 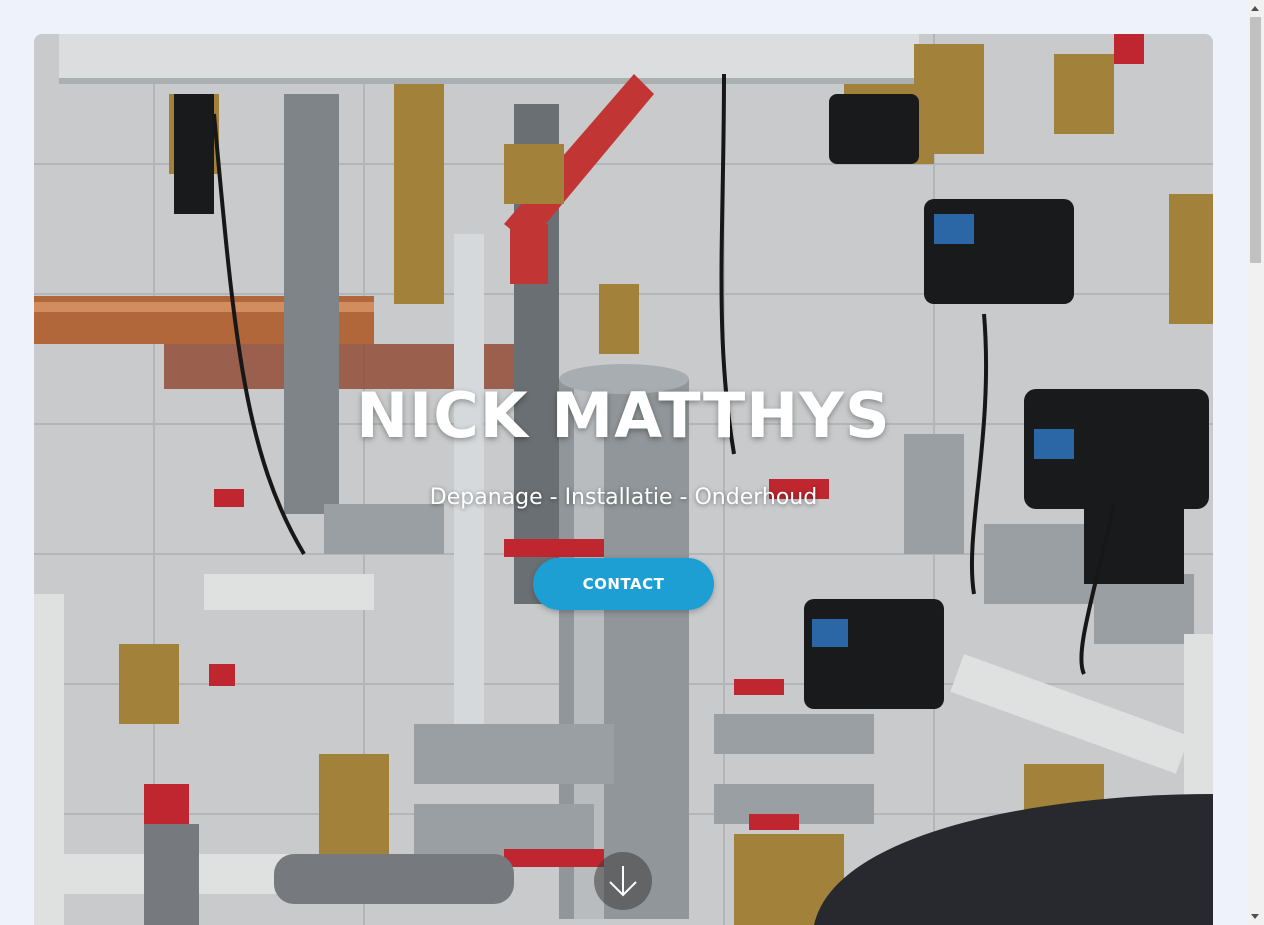 I want to click on hero-subtitle: Depanage - Installatie - Onderhoud, so click(x=623, y=497).